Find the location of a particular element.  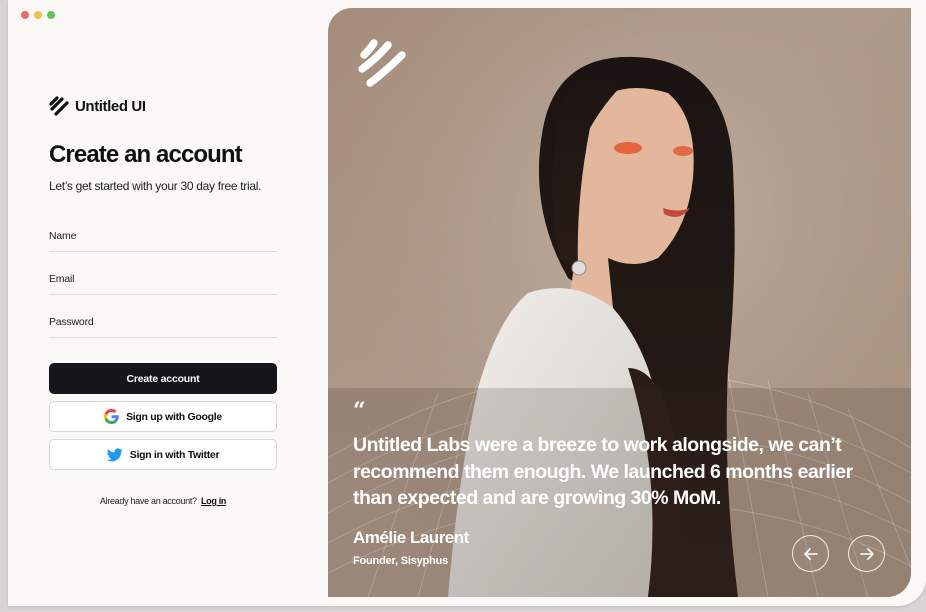

google-button-label: Sign up with Google is located at coordinates (174, 416).